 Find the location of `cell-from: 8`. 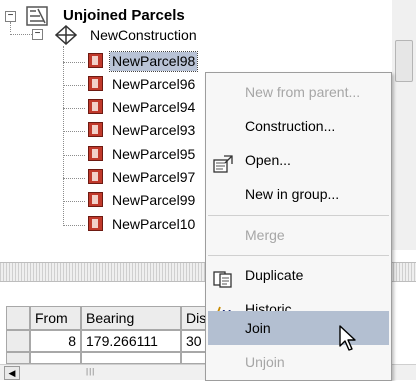

cell-from: 8 is located at coordinates (55, 341).